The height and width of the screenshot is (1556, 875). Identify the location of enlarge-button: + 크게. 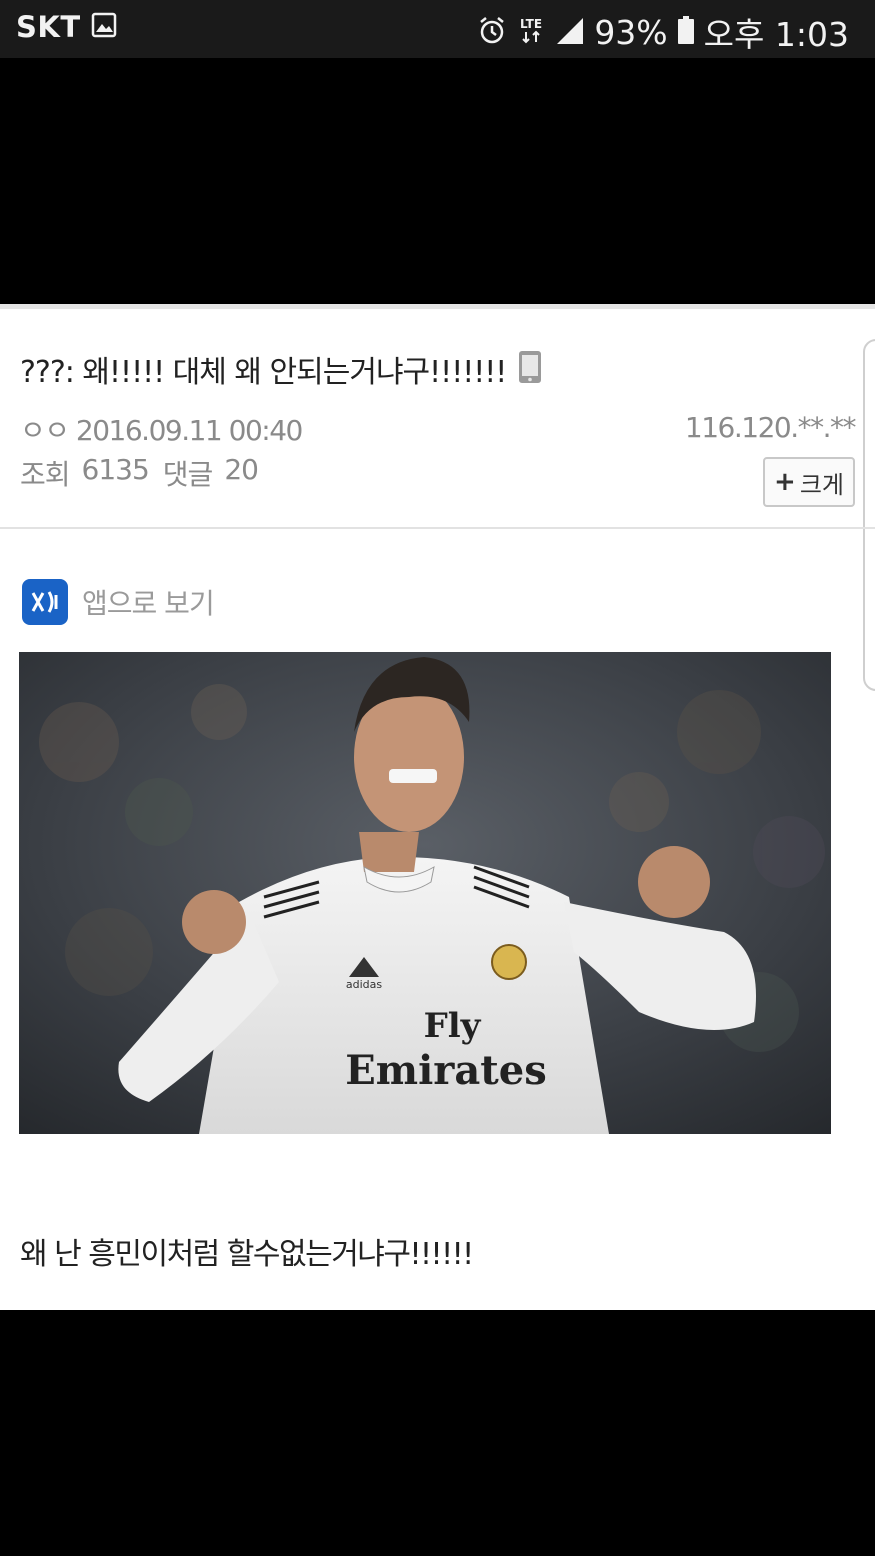
(809, 482).